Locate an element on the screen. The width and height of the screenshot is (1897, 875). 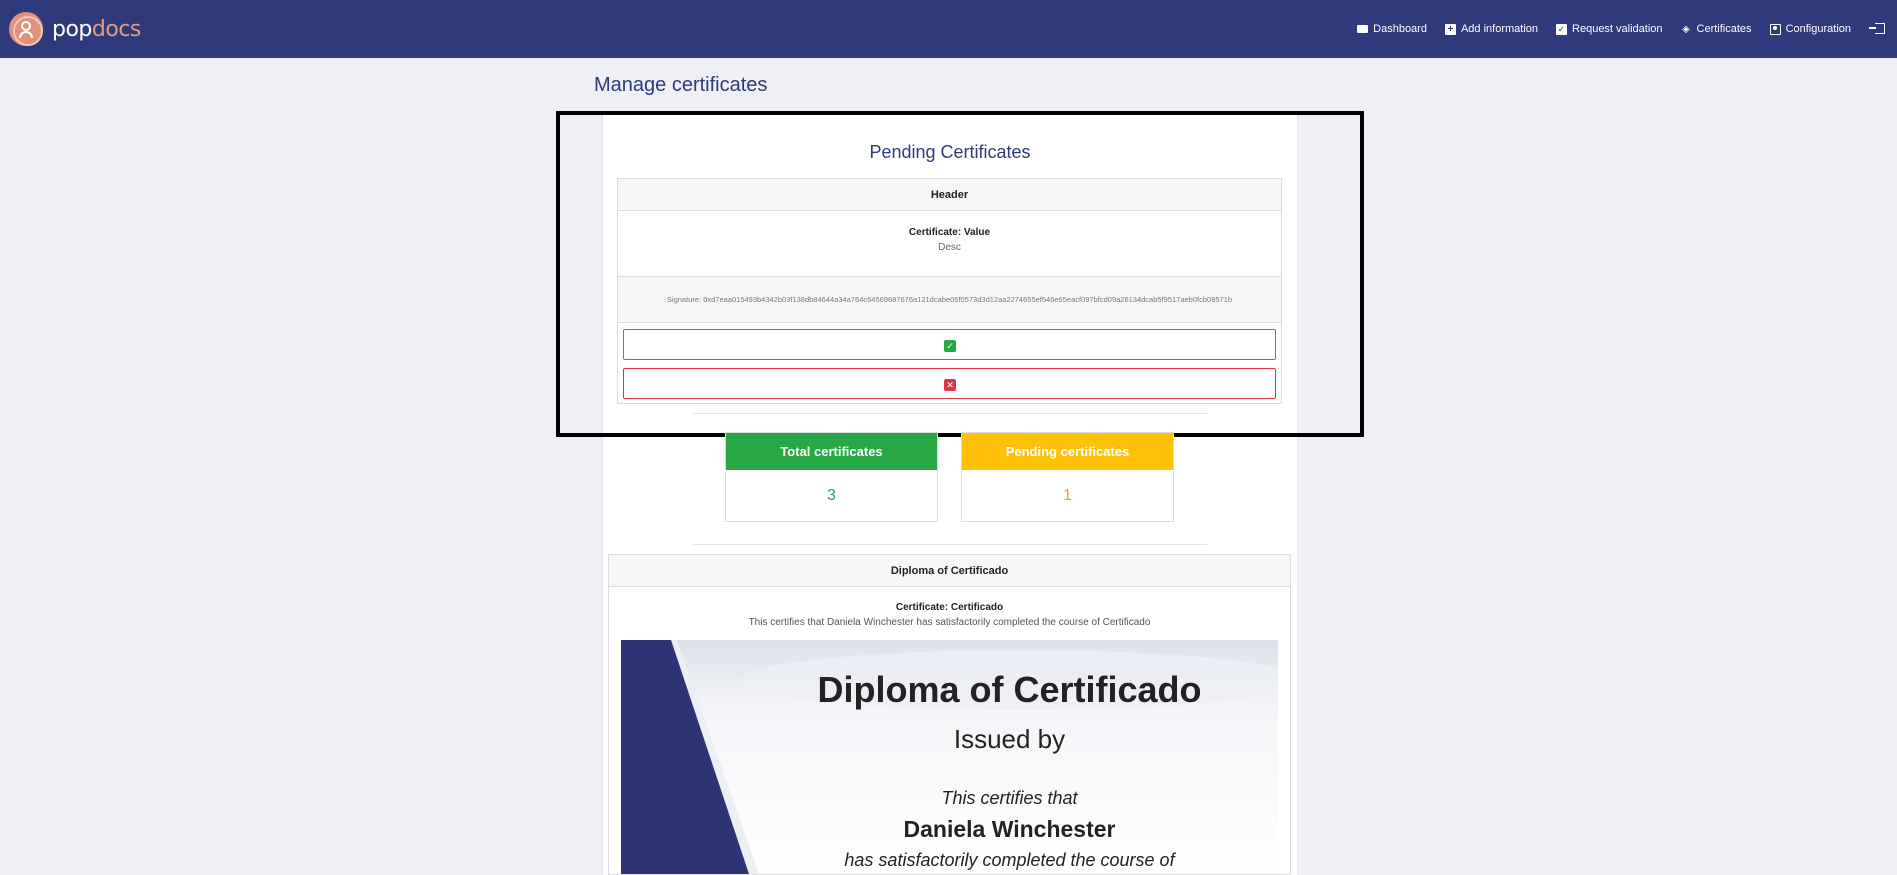
accept-certificate-button: ✓ is located at coordinates (949, 344).